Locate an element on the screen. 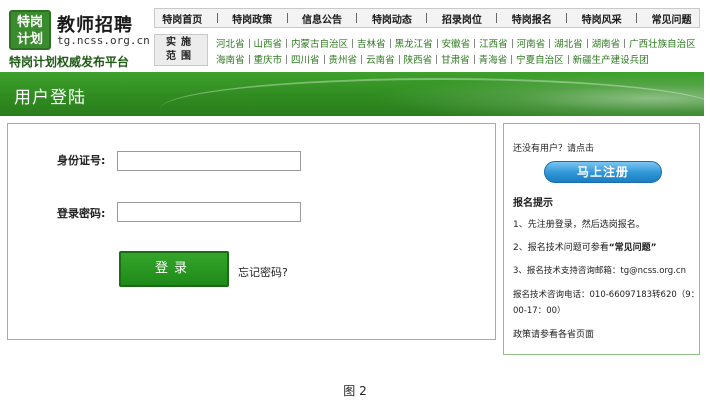 The width and height of the screenshot is (710, 403). province-link: 宁夏自治区 is located at coordinates (540, 59).